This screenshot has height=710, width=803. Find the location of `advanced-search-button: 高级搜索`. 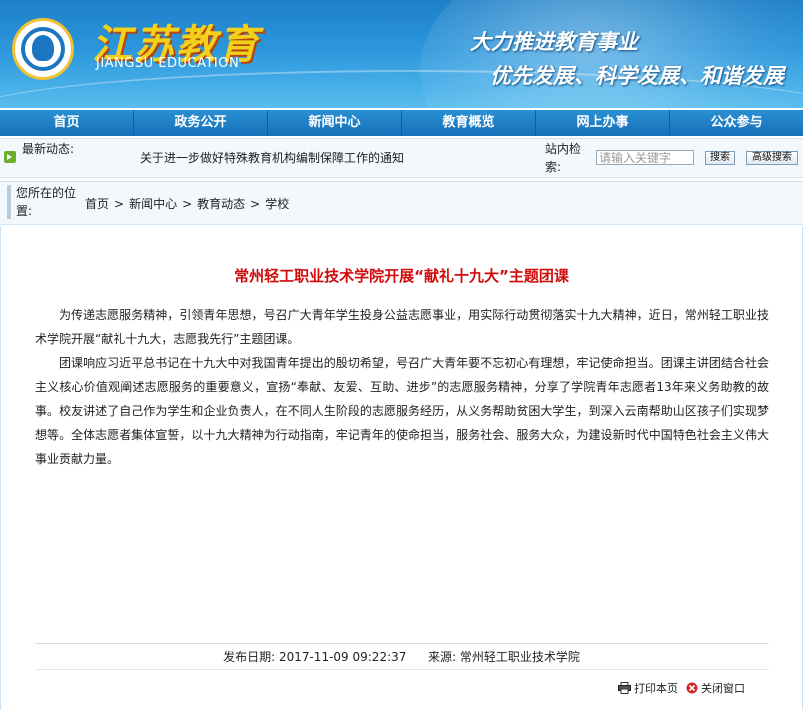

advanced-search-button: 高级搜索 is located at coordinates (772, 158).